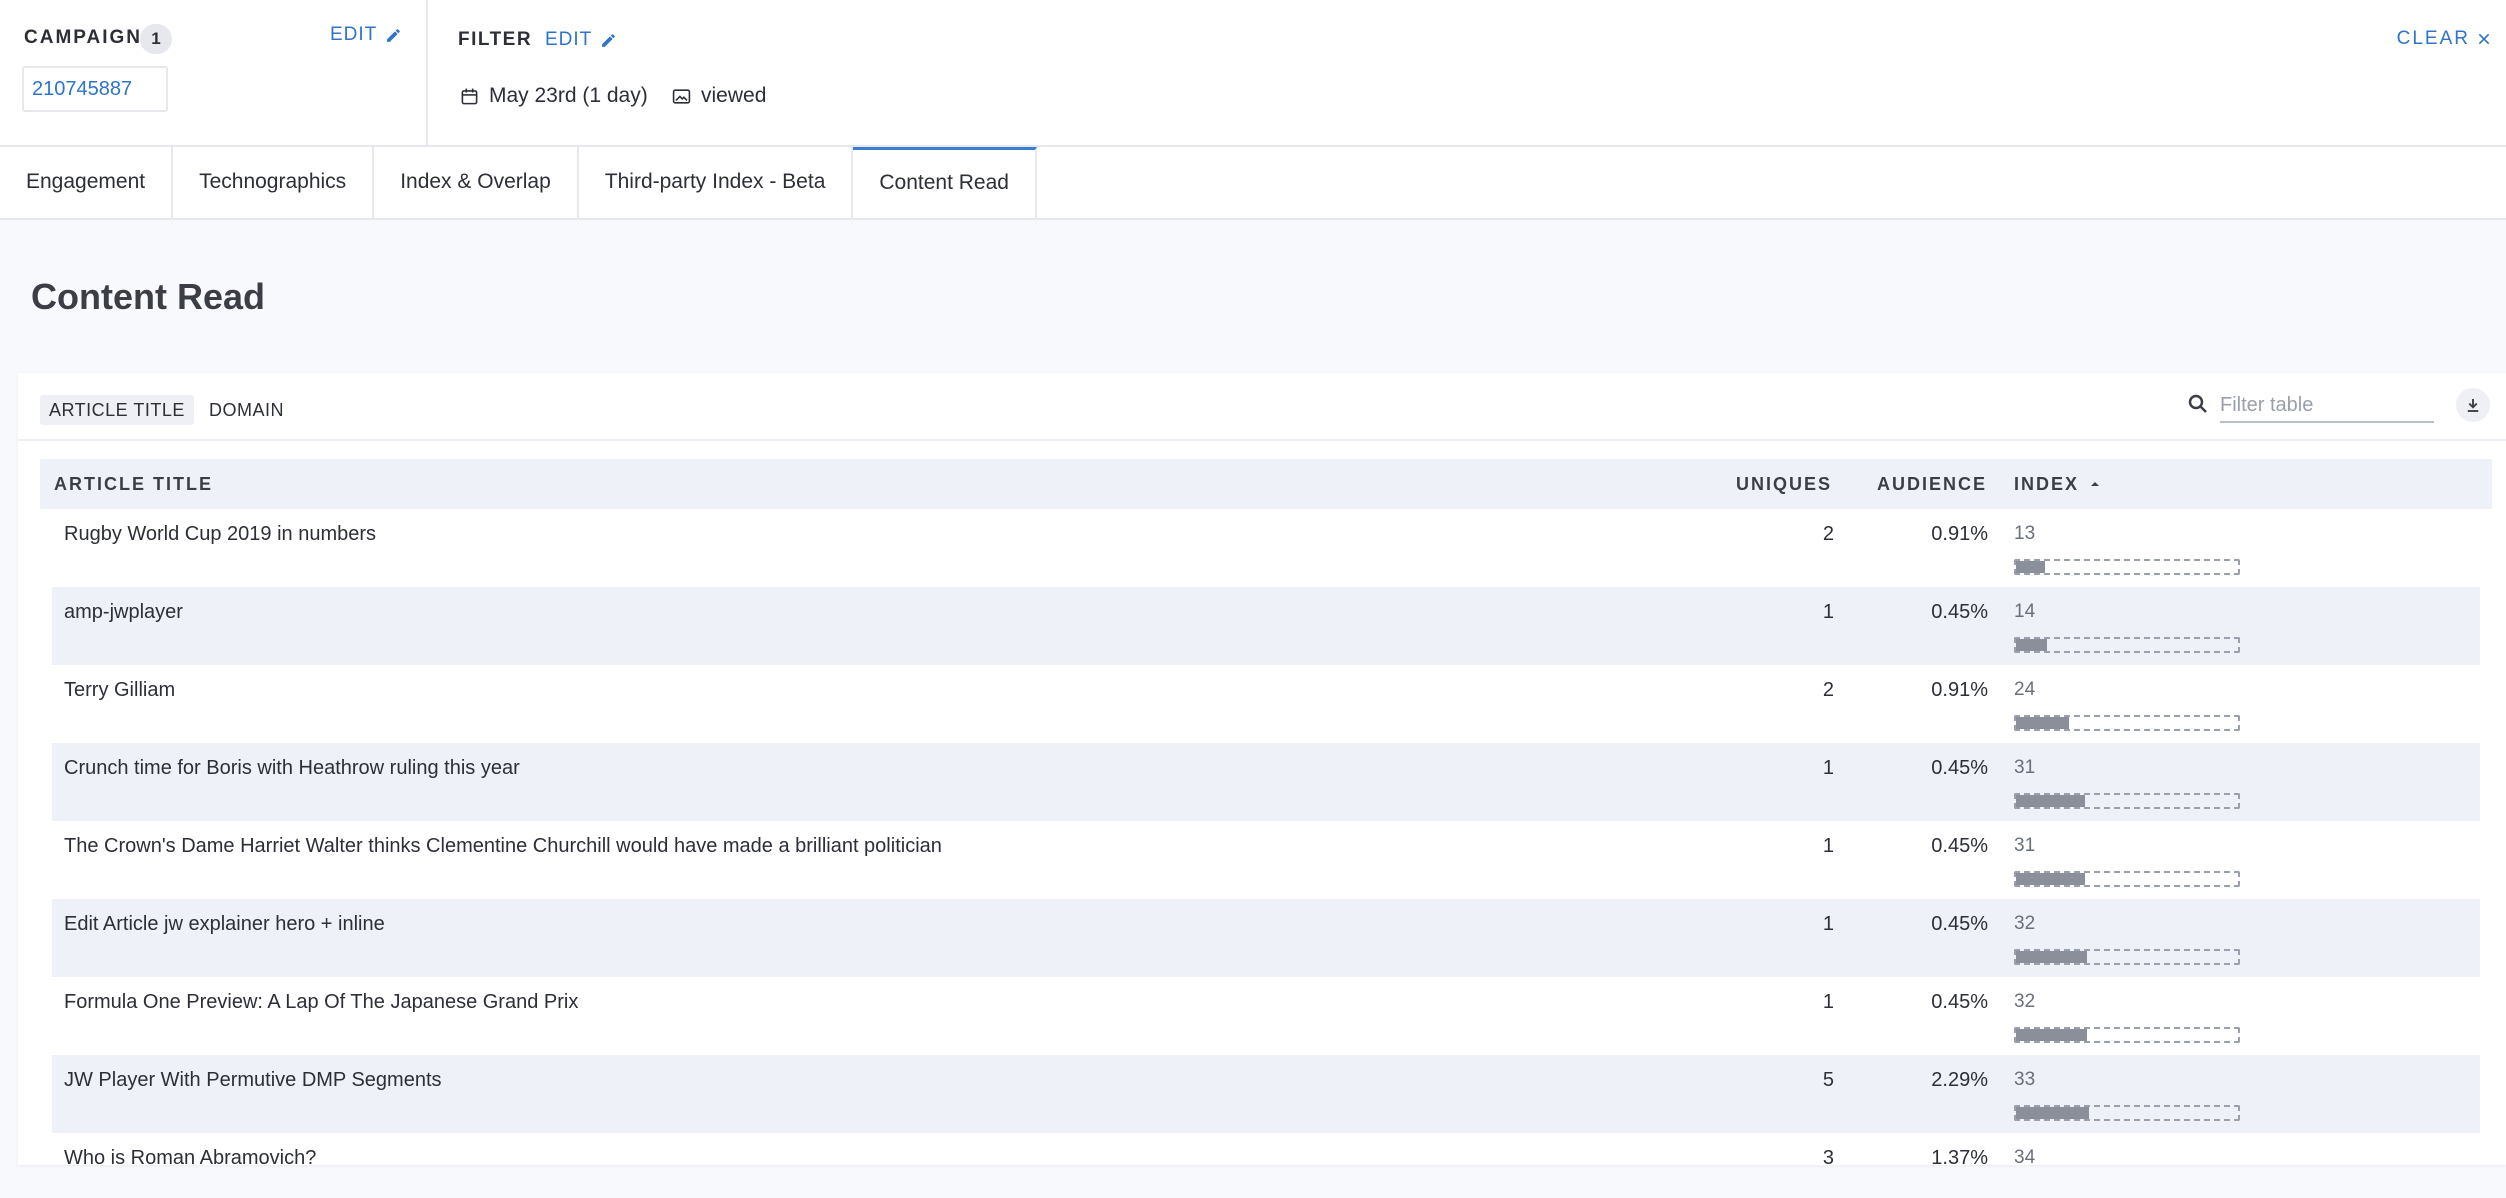 This screenshot has width=2506, height=1198. Describe the element at coordinates (1828, 1080) in the screenshot. I see `uniques-cell: 5` at that location.